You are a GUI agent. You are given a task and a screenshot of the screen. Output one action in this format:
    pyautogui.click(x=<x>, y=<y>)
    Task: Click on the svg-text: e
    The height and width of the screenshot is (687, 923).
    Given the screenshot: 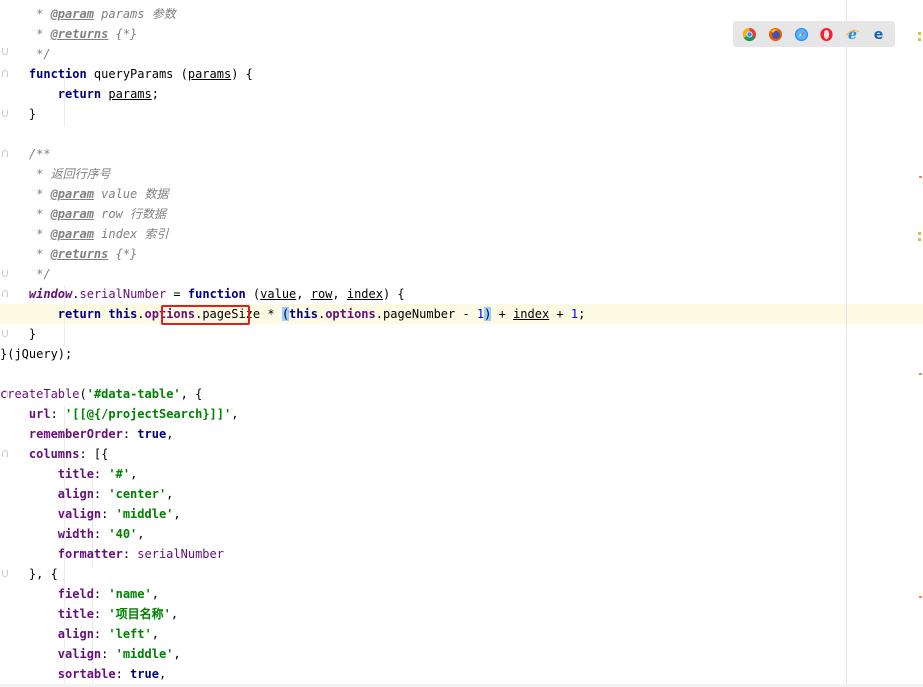 What is the action you would take?
    pyautogui.click(x=852, y=34)
    